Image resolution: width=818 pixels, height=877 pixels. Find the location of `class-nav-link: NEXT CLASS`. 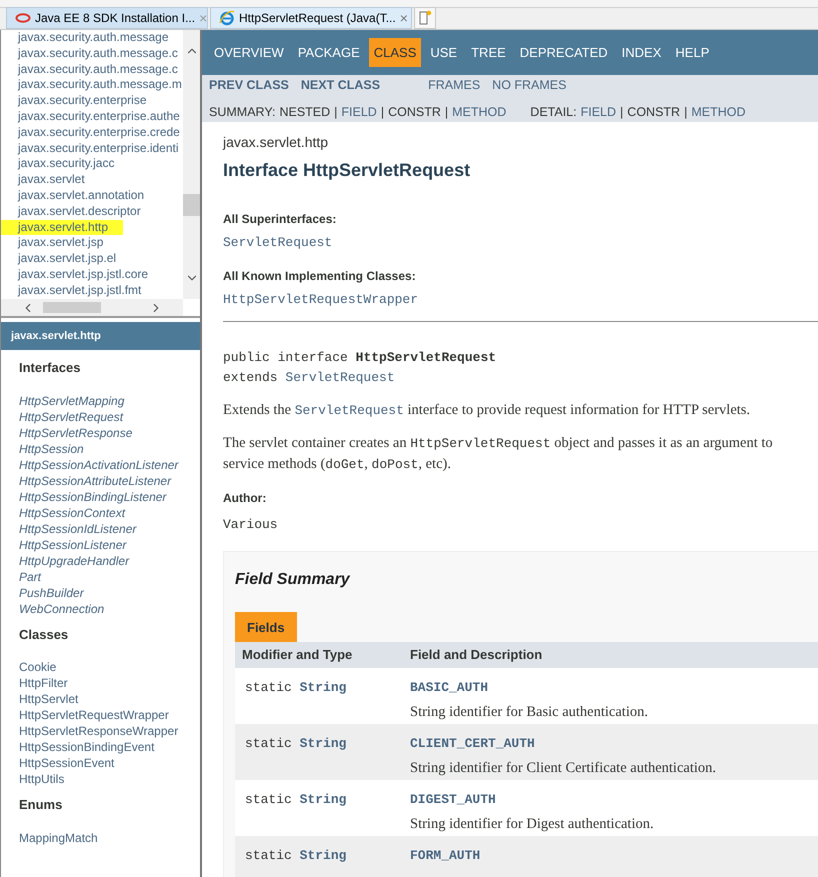

class-nav-link: NEXT CLASS is located at coordinates (340, 85).